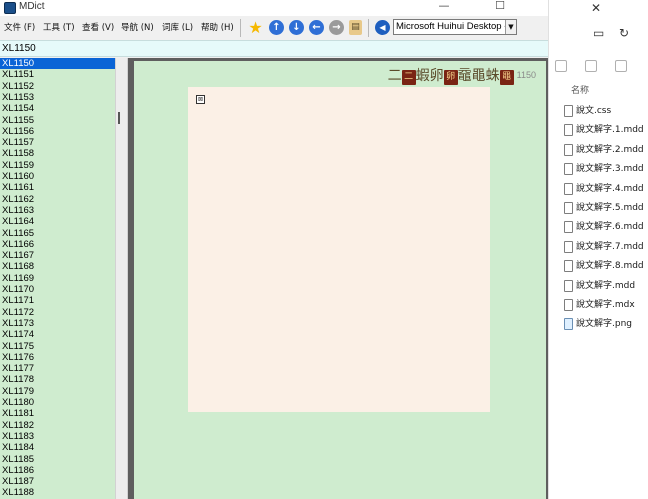 The image size is (648, 499). I want to click on down-arrow-icon: ↓, so click(296, 27).